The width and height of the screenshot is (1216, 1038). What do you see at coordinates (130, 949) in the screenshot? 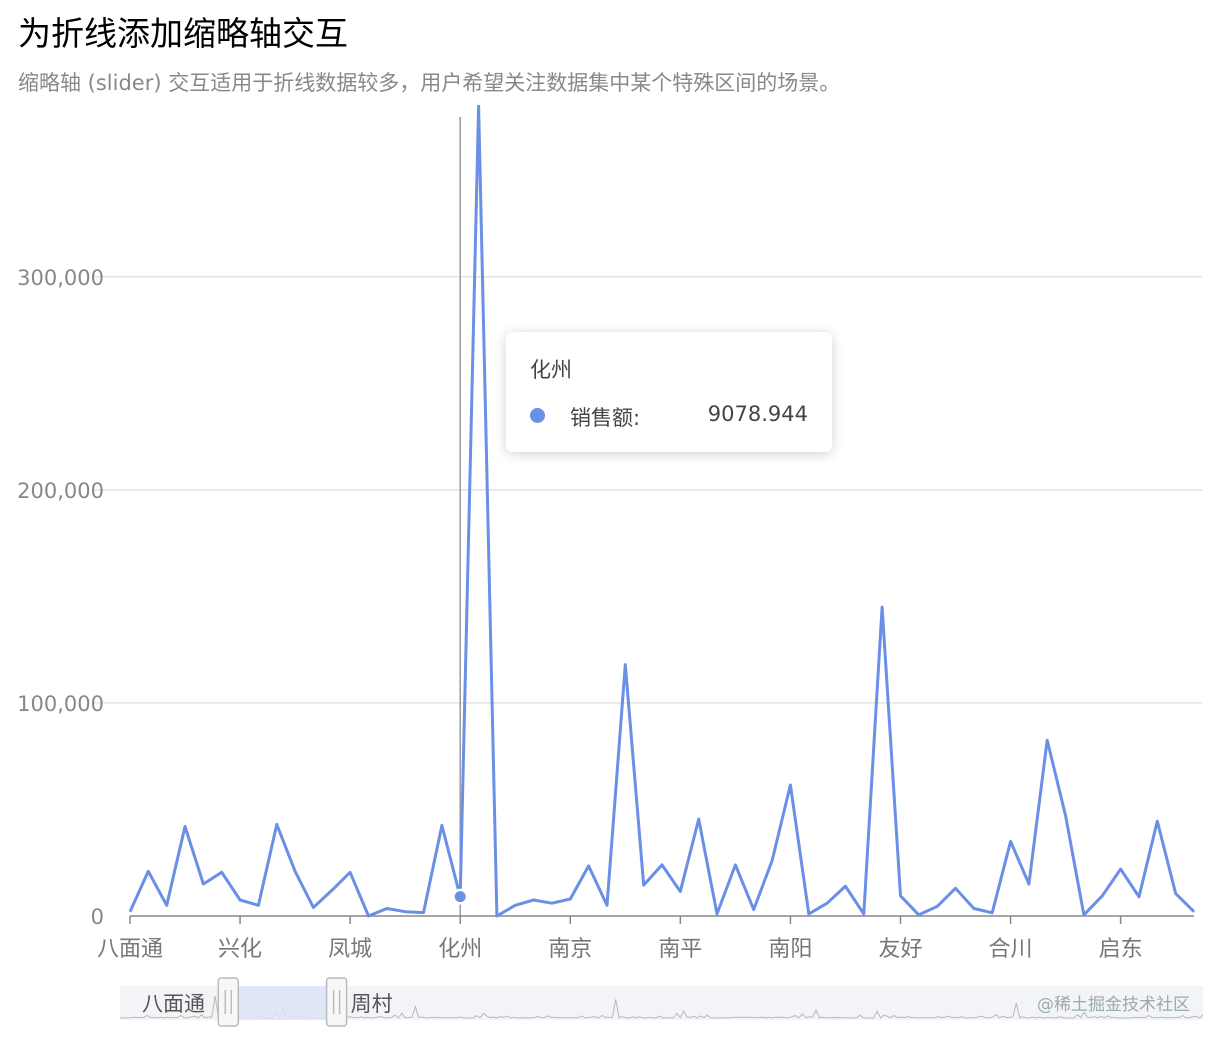
I see `x-tick-label: 八面通` at bounding box center [130, 949].